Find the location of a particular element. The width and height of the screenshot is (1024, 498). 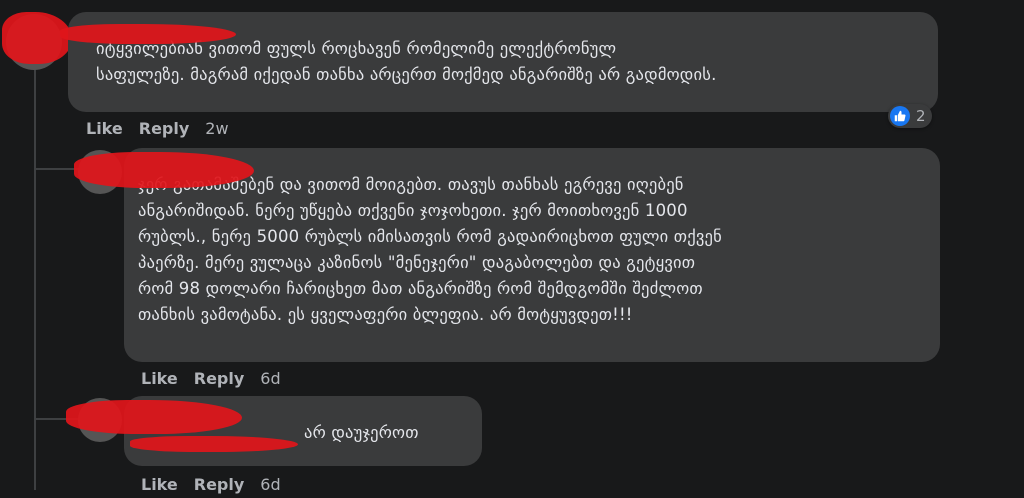

comment-actions: Like Reply 2w is located at coordinates (157, 128).